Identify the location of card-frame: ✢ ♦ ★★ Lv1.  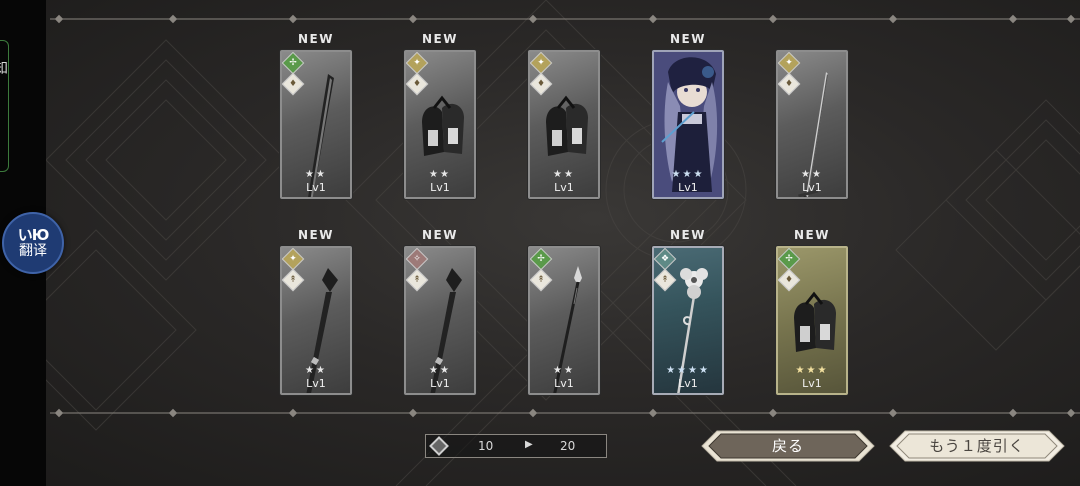
(316, 124).